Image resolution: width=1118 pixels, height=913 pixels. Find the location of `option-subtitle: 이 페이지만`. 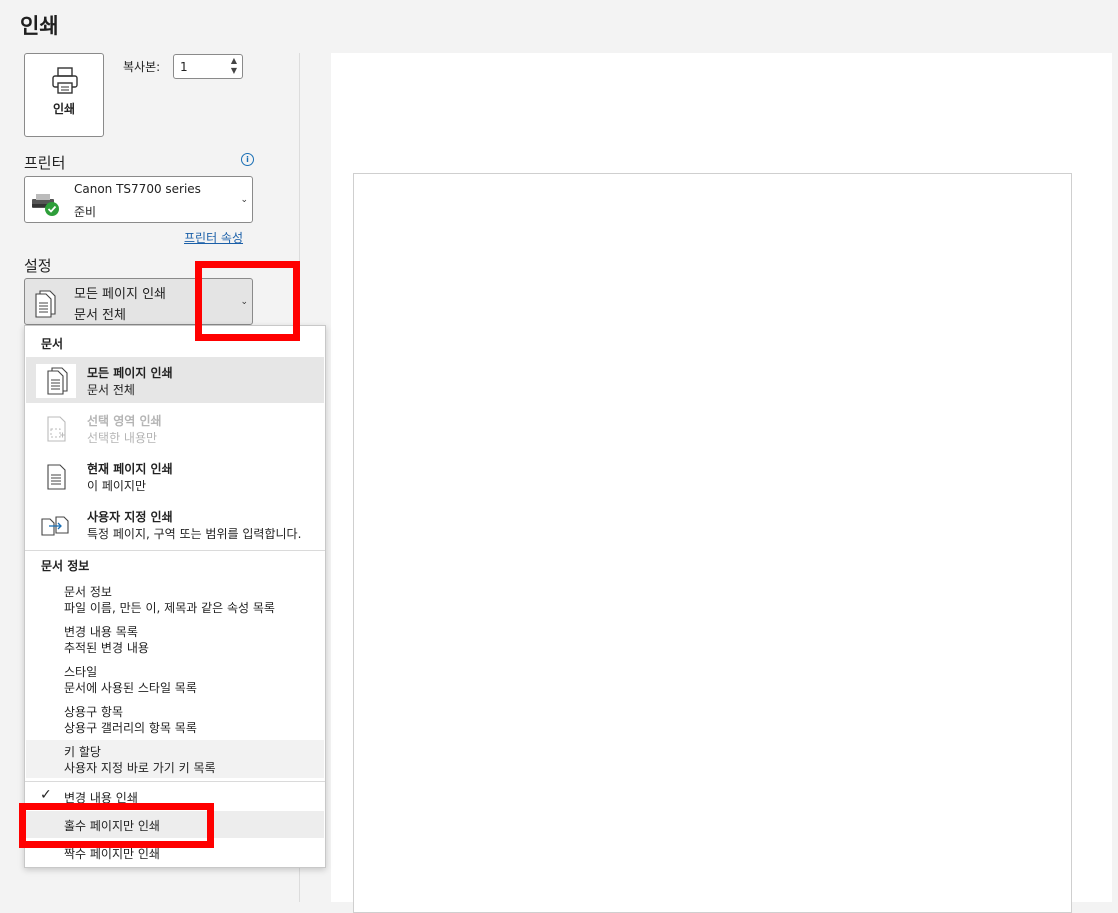

option-subtitle: 이 페이지만 is located at coordinates (117, 486).